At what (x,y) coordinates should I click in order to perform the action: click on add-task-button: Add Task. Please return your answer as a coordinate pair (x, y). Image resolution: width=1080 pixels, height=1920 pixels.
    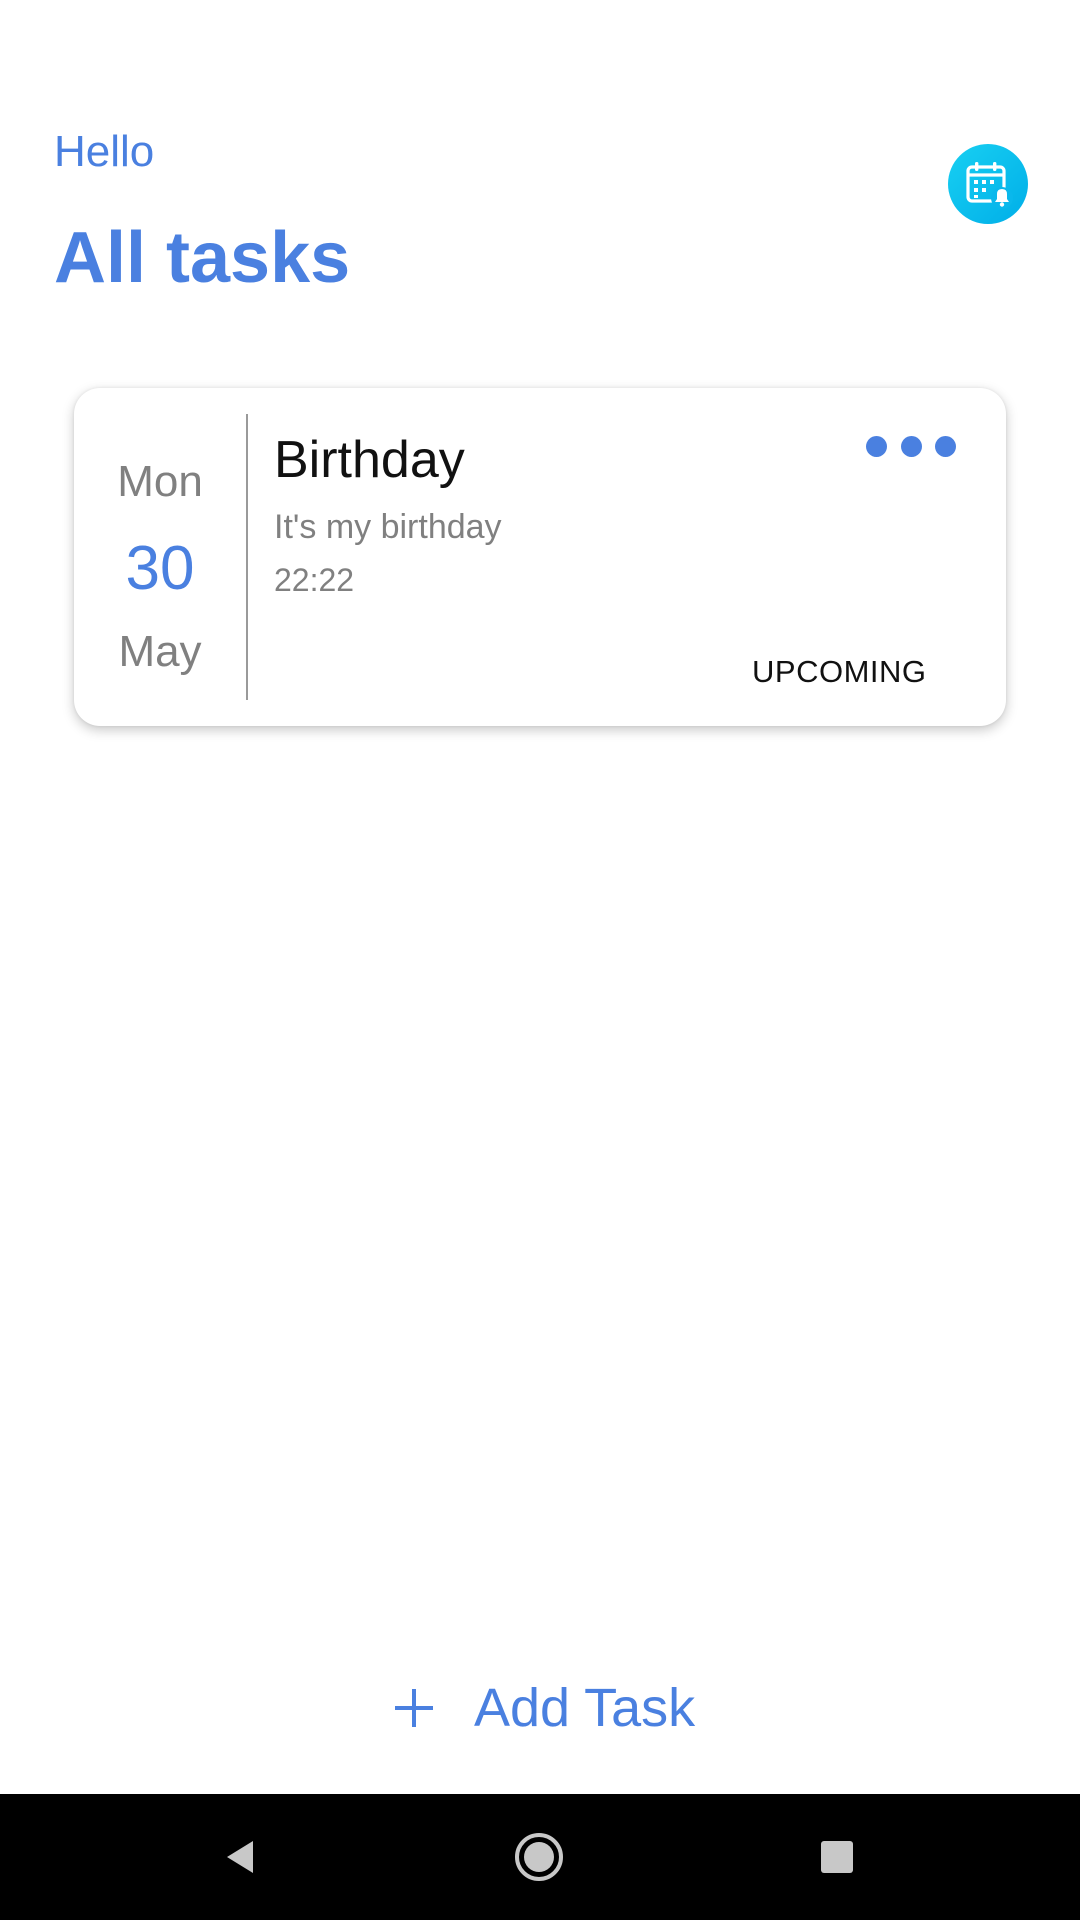
    Looking at the image, I should click on (542, 1708).